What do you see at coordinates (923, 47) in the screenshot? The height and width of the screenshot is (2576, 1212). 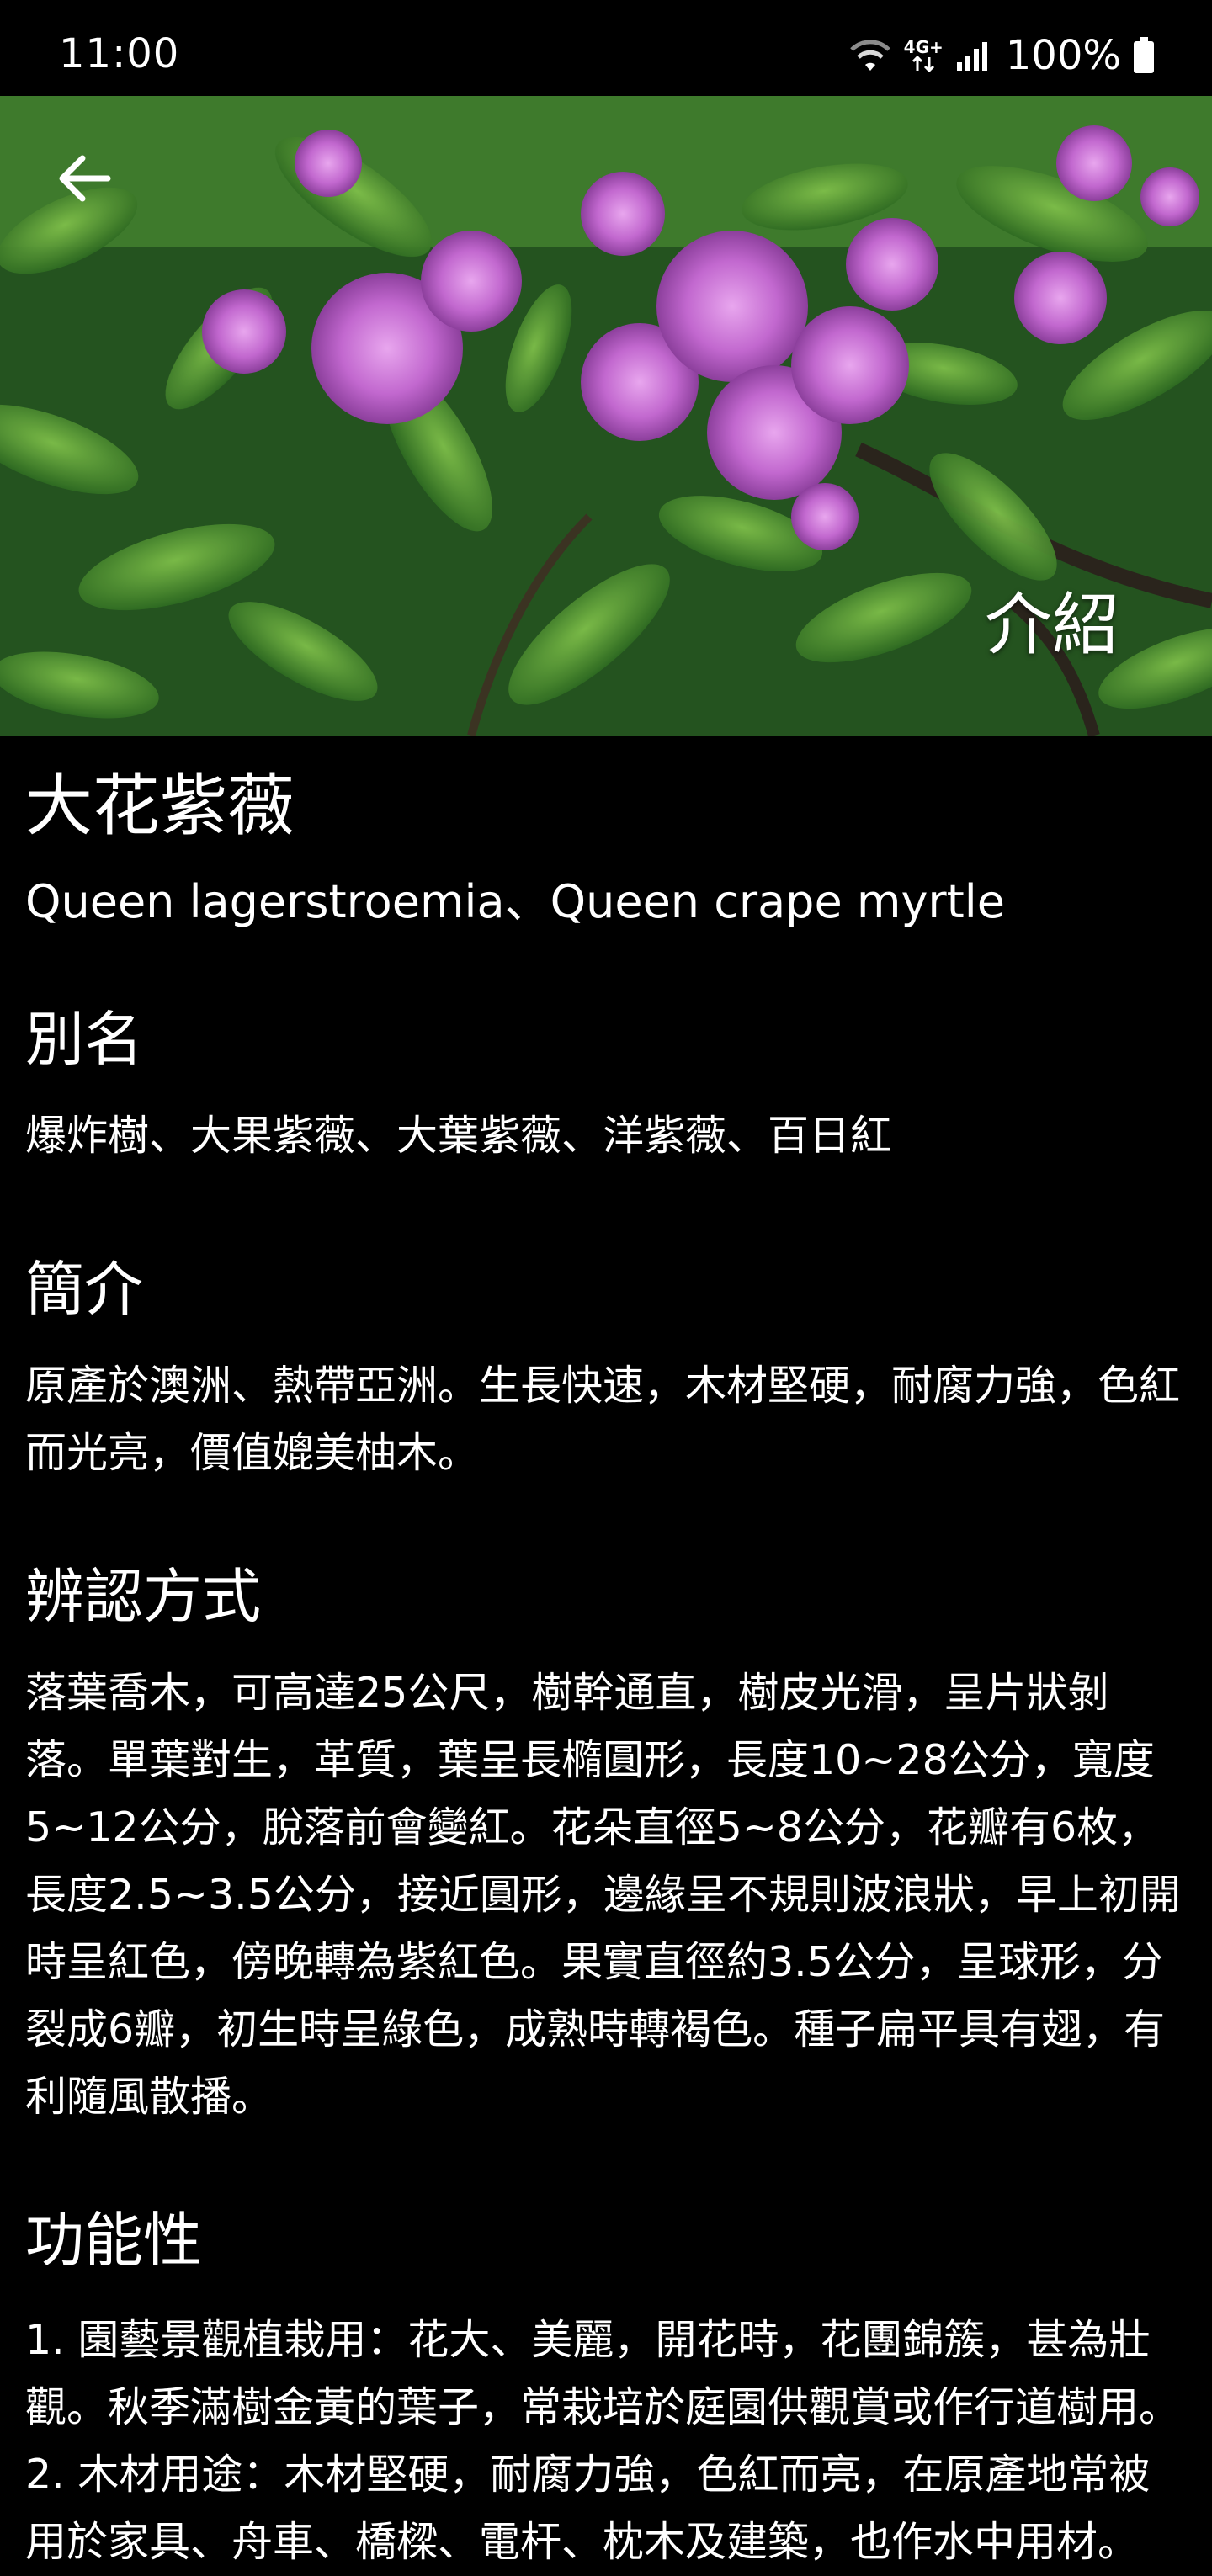 I see `network-type-label: 4G+` at bounding box center [923, 47].